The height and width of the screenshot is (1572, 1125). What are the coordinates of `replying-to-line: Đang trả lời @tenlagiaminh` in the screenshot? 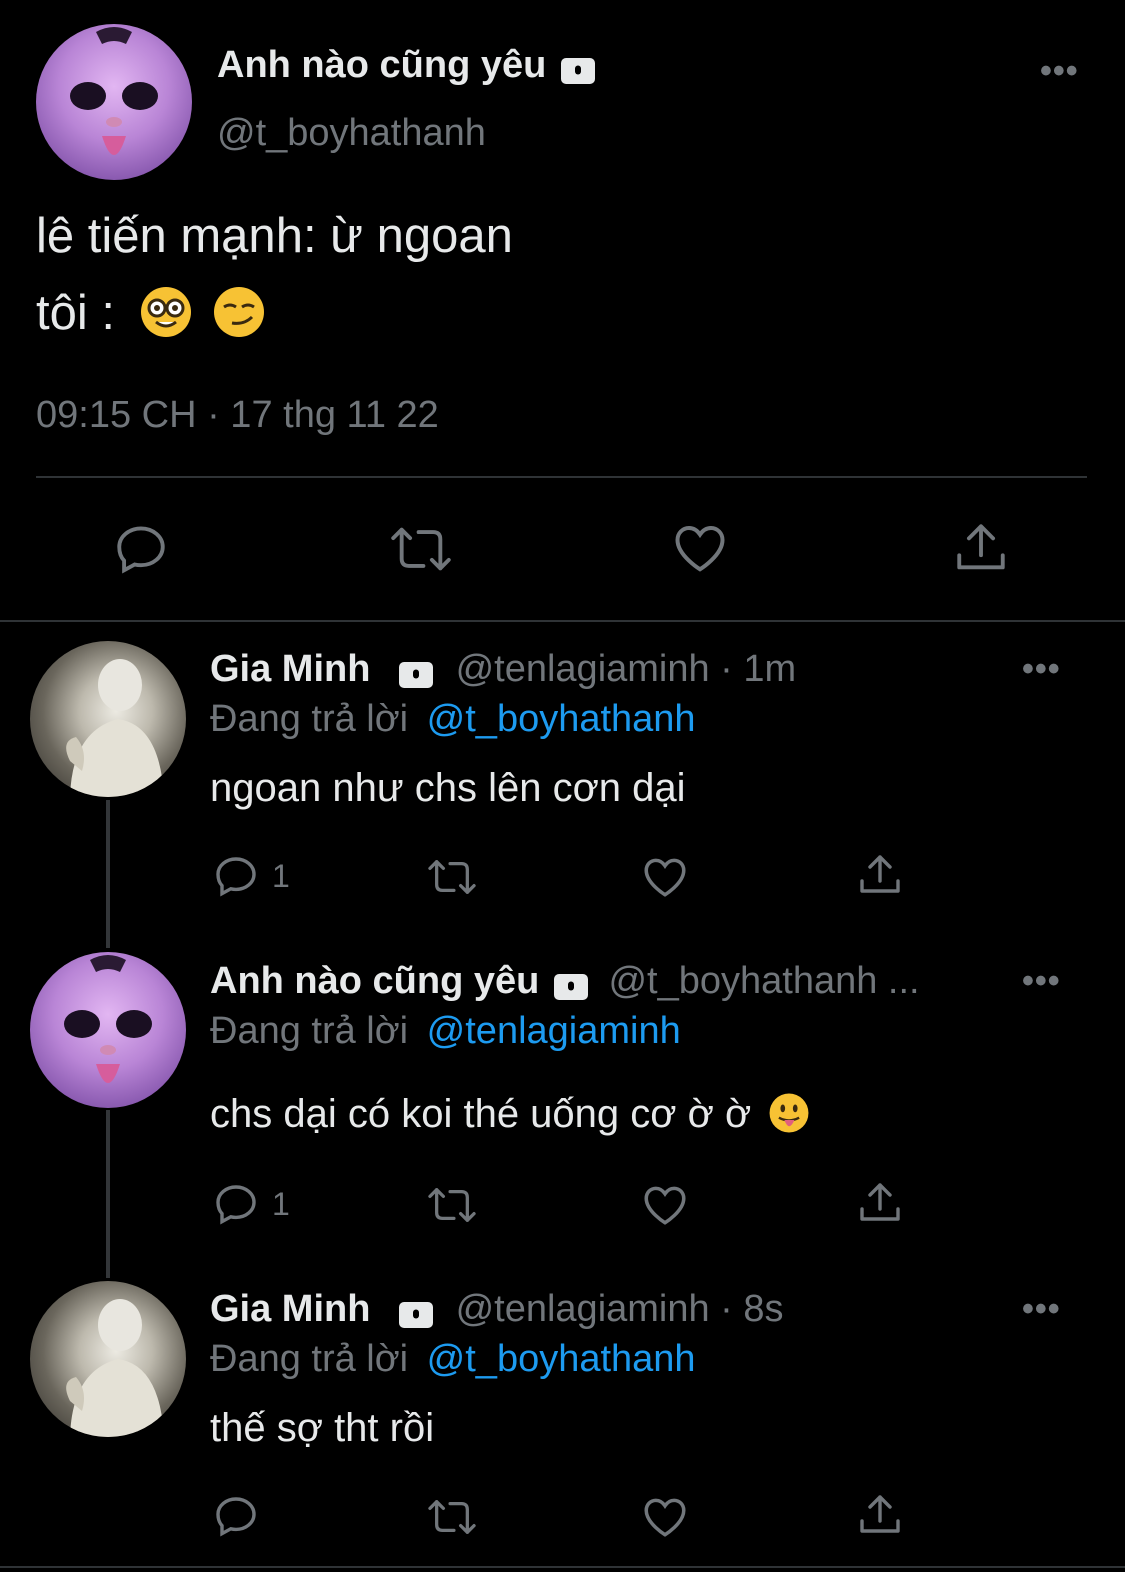 It's located at (445, 1031).